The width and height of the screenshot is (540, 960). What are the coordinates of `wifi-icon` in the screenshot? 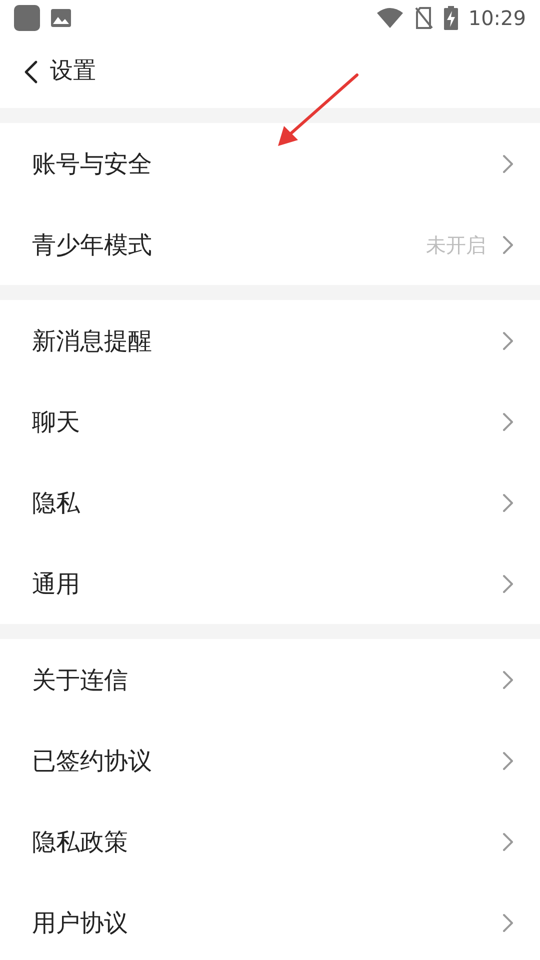 It's located at (390, 17).